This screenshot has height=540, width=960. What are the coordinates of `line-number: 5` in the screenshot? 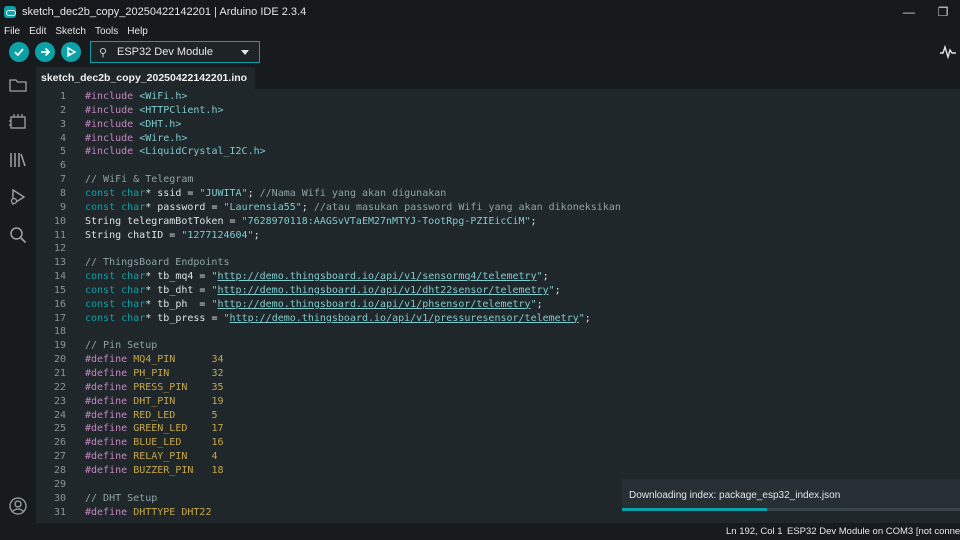 It's located at (62, 152).